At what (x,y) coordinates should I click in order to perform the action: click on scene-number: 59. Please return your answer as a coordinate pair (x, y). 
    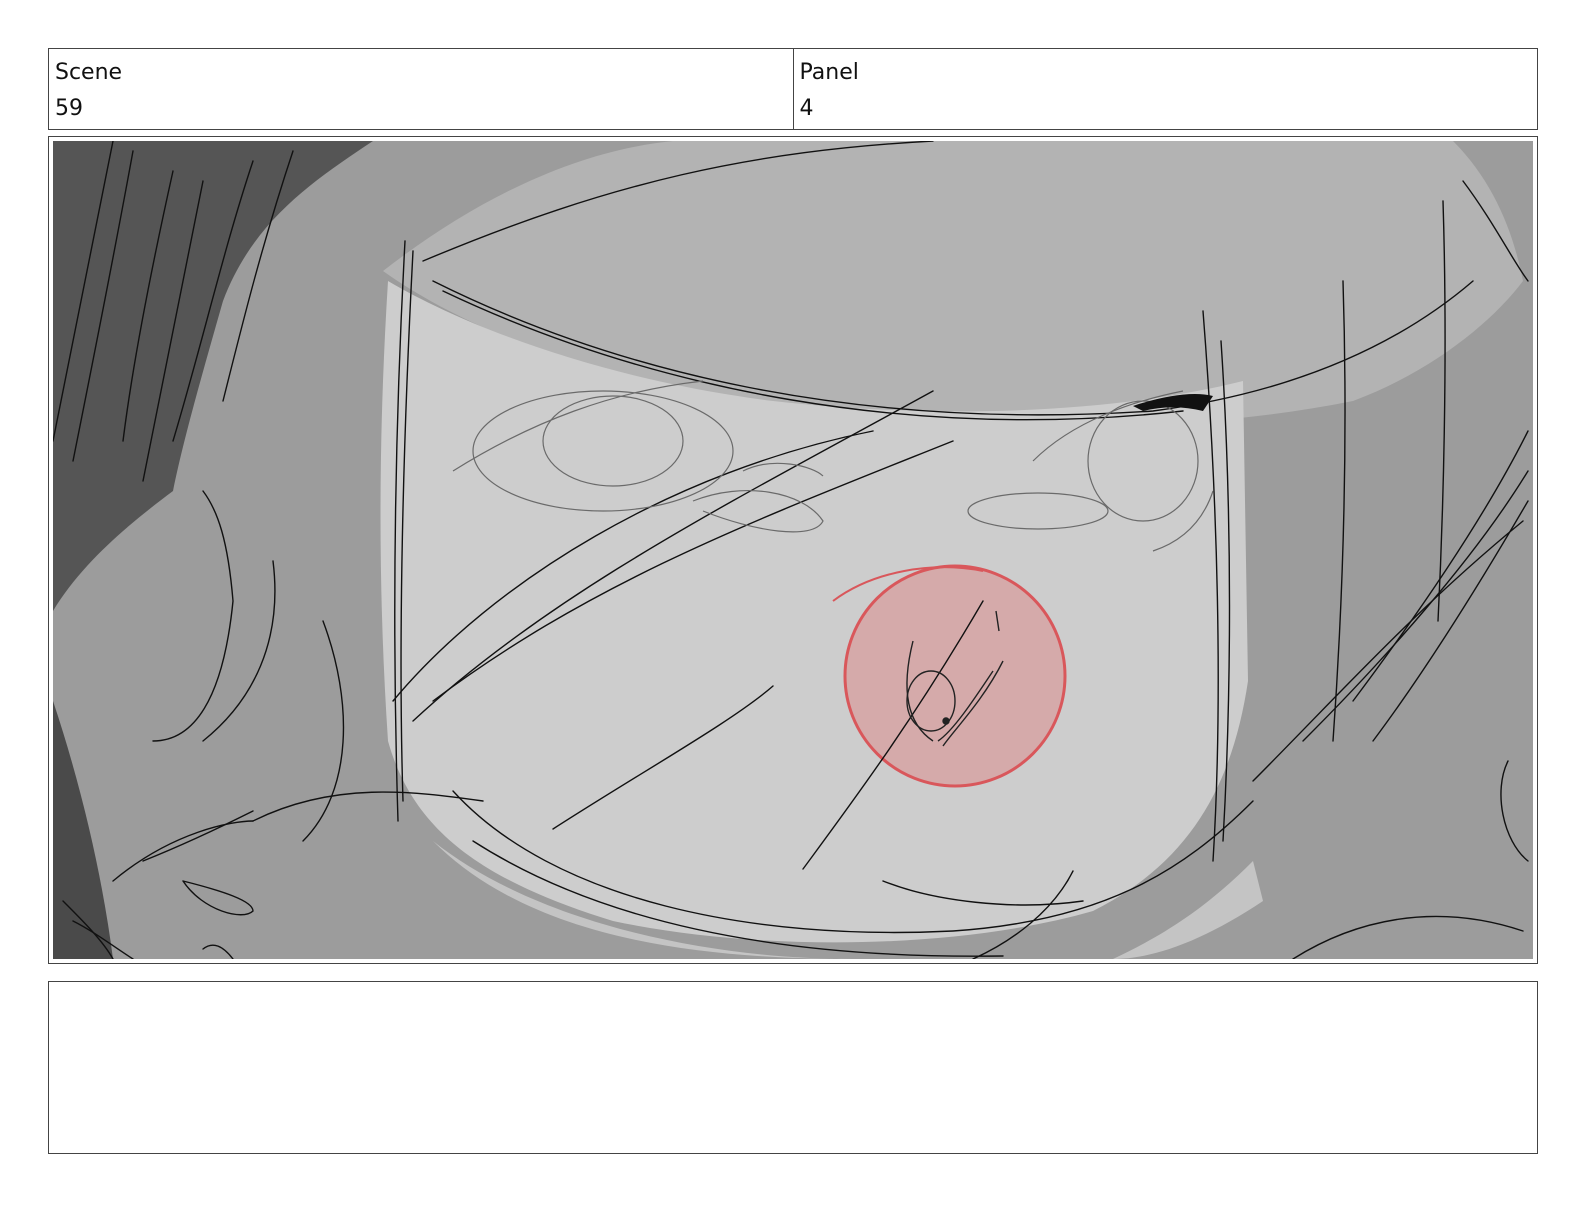
    Looking at the image, I should click on (69, 108).